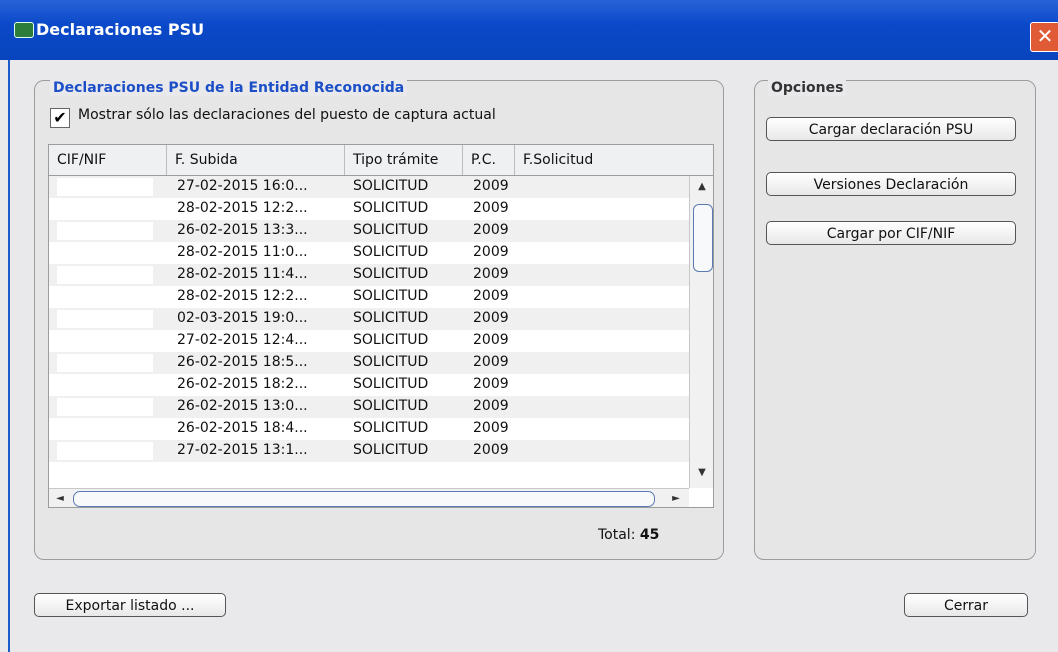  What do you see at coordinates (404, 160) in the screenshot?
I see `column-header-tipo-tramite: Tipo trámite` at bounding box center [404, 160].